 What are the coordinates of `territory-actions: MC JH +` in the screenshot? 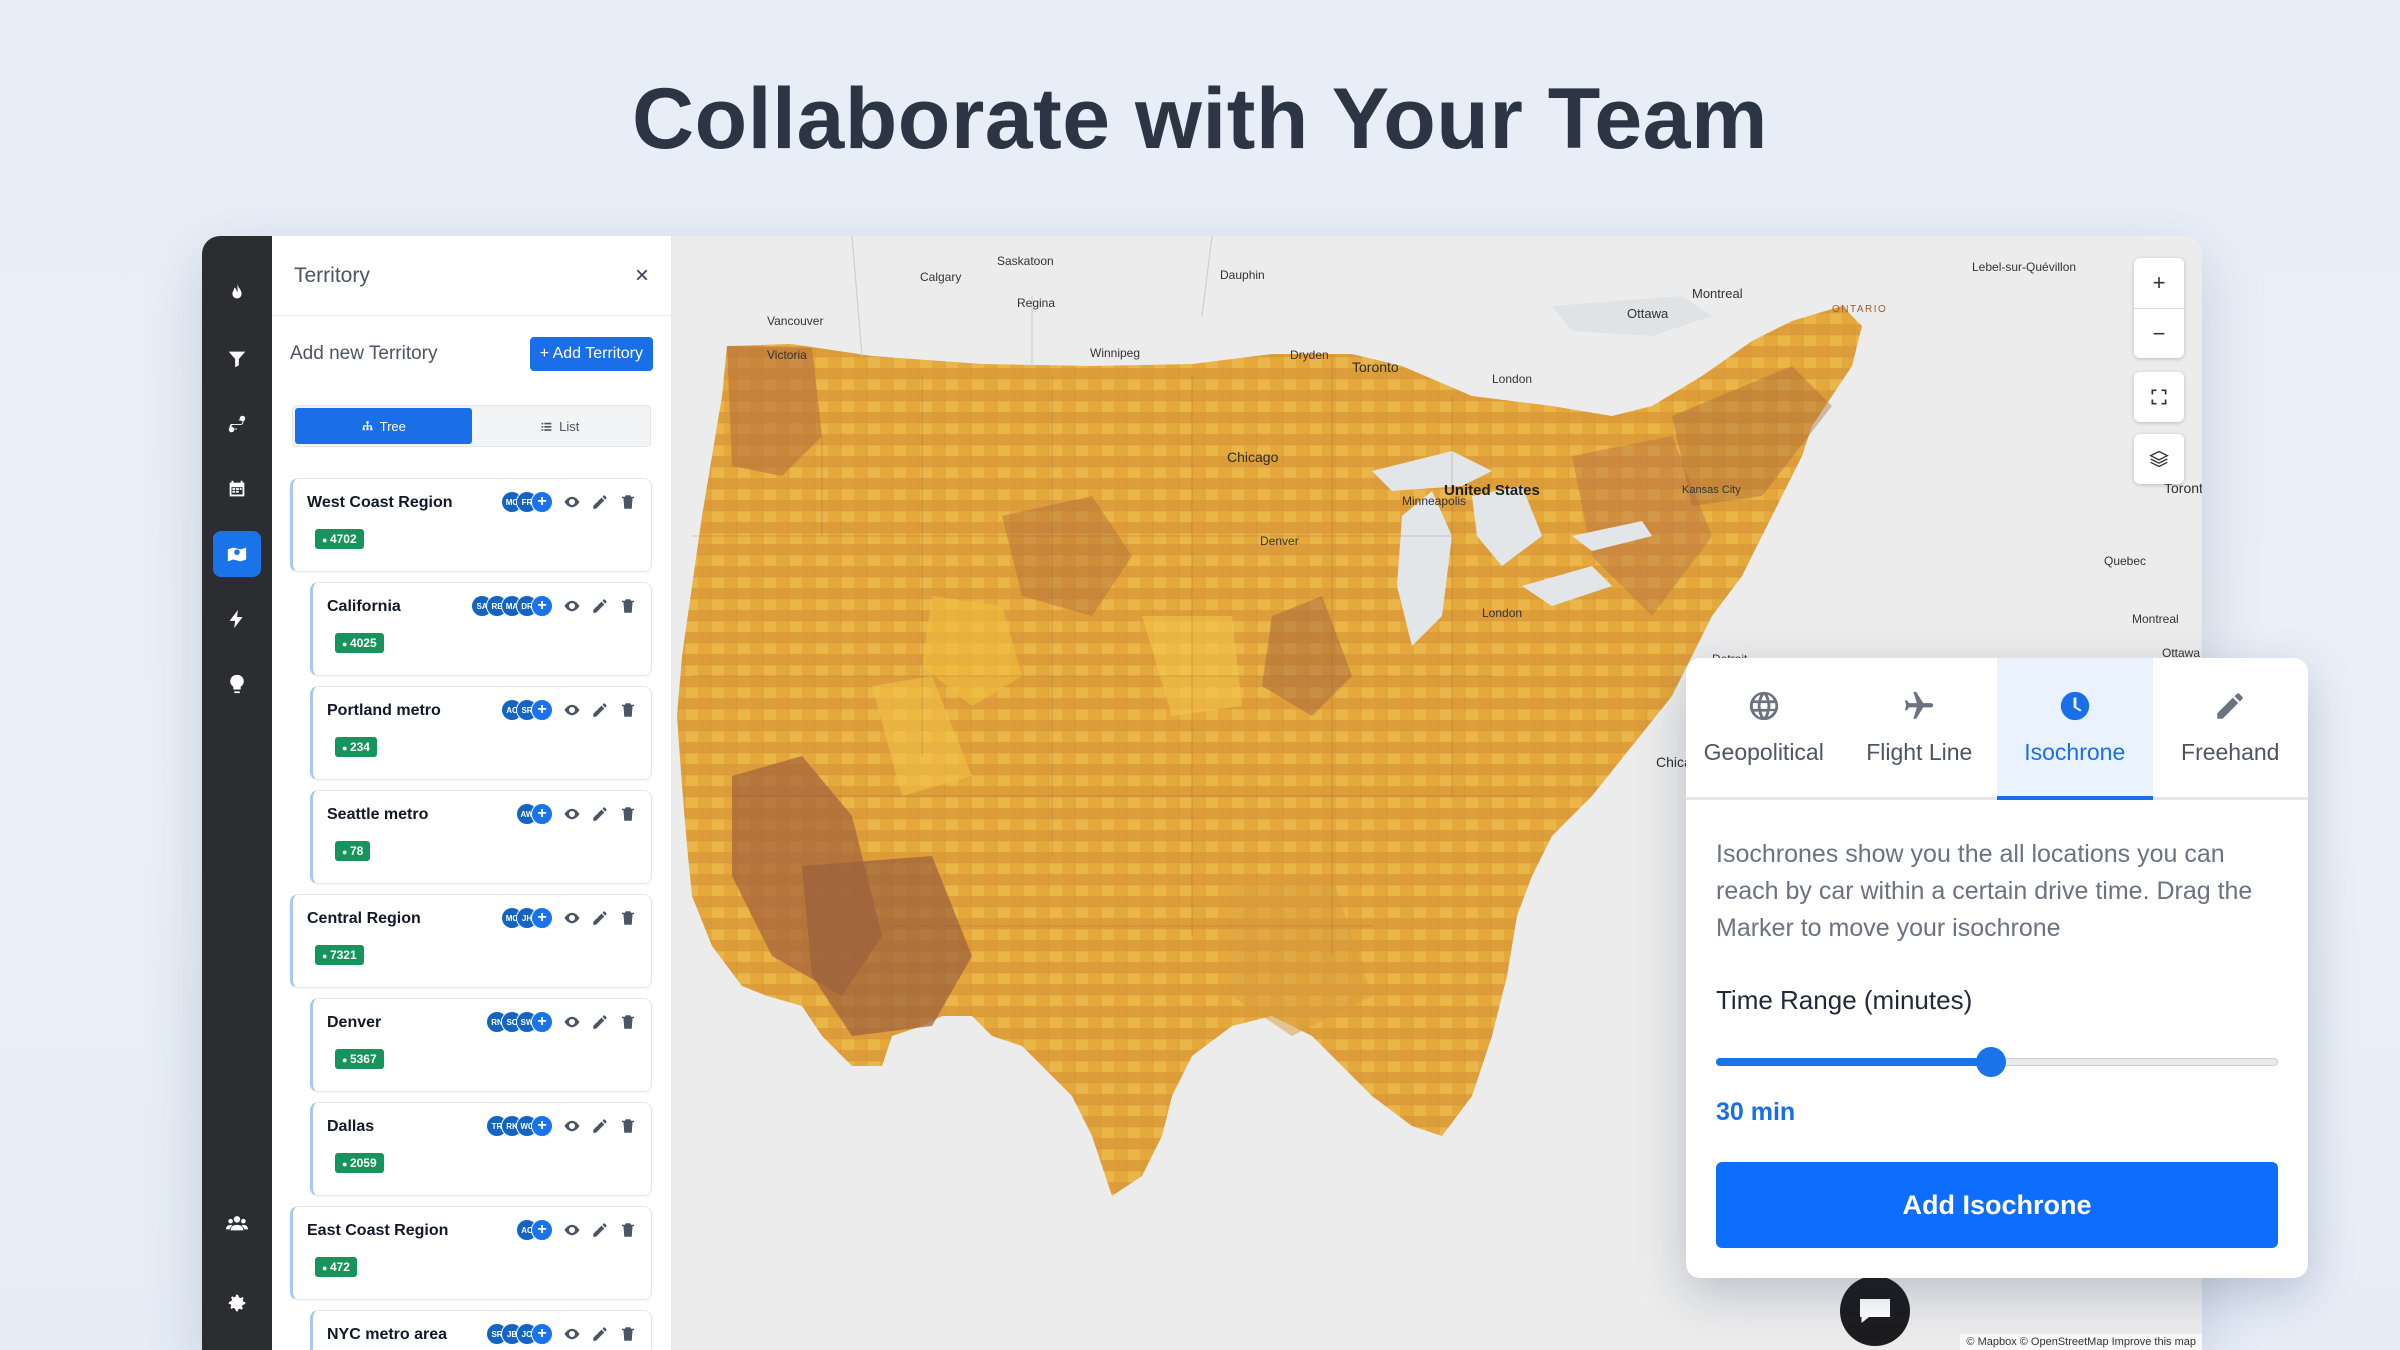 It's located at (569, 918).